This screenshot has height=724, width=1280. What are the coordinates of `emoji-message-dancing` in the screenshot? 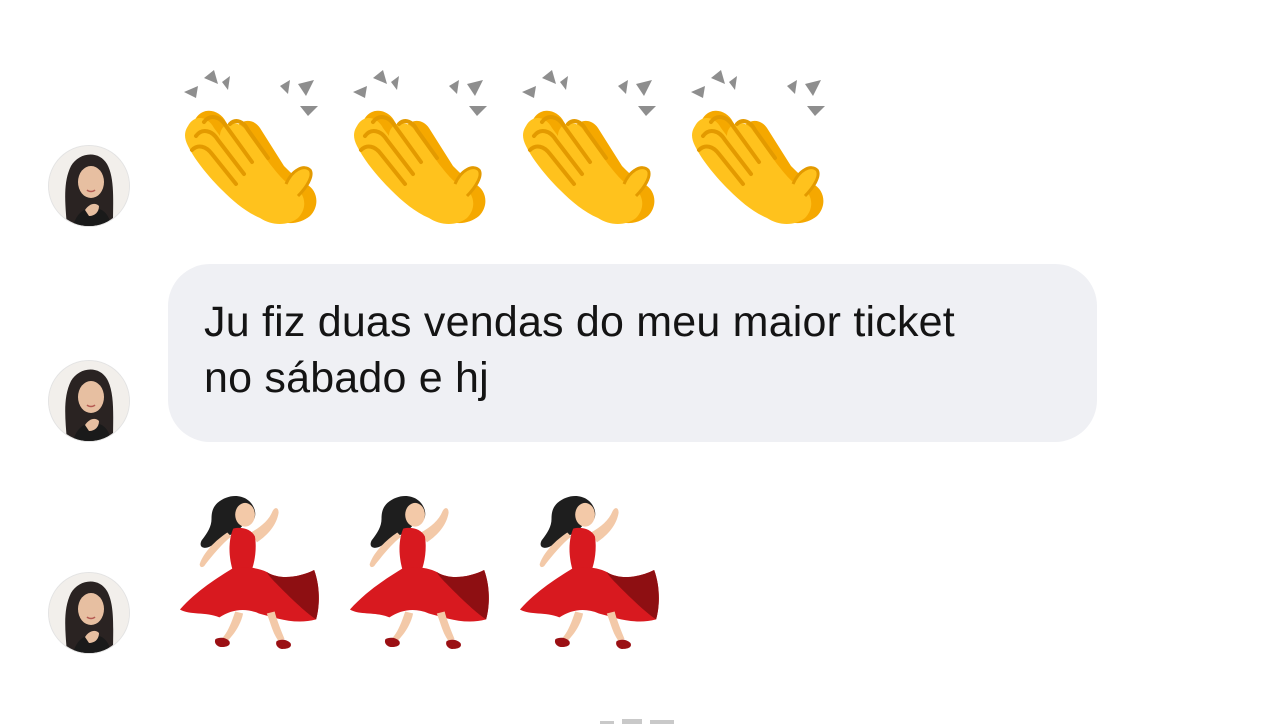 It's located at (420, 572).